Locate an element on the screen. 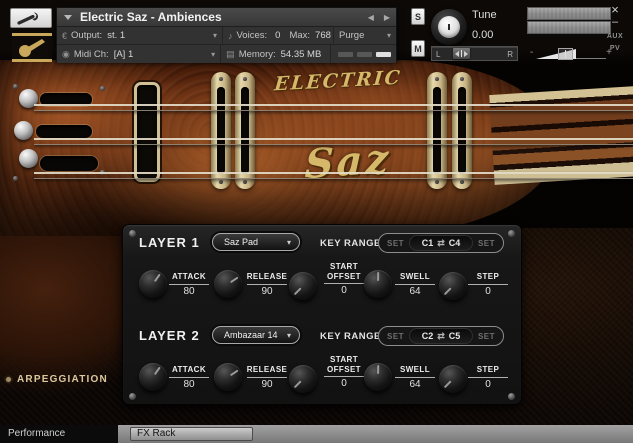  arpeggiation-label: ARPEGGIATION is located at coordinates (62, 379).